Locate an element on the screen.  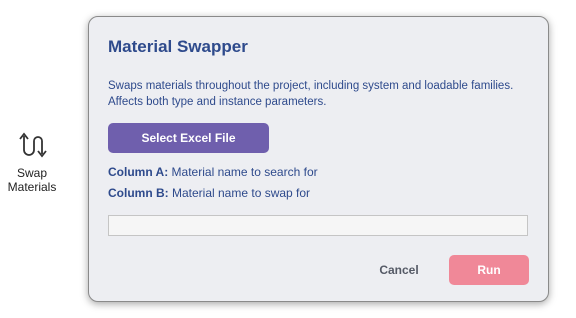
cancel-button: Cancel is located at coordinates (399, 270).